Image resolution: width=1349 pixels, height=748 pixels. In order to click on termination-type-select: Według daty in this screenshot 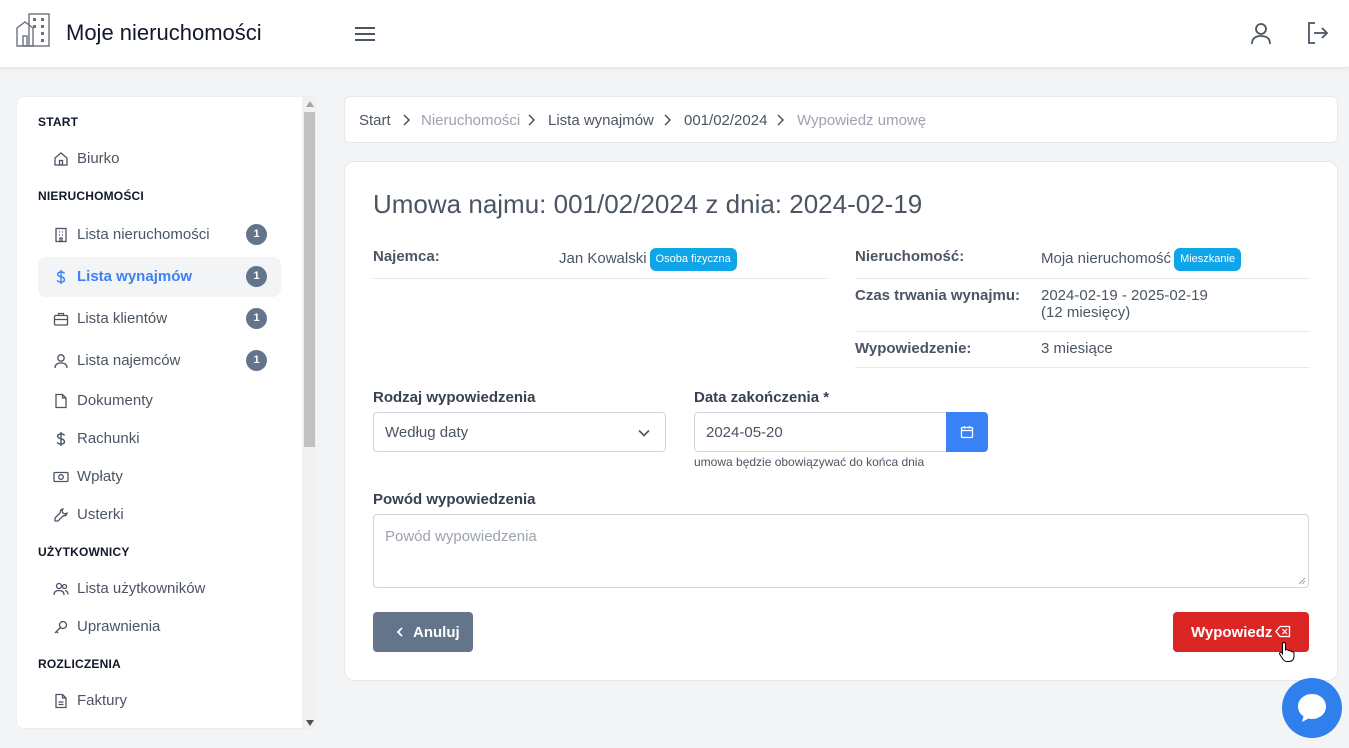, I will do `click(519, 432)`.